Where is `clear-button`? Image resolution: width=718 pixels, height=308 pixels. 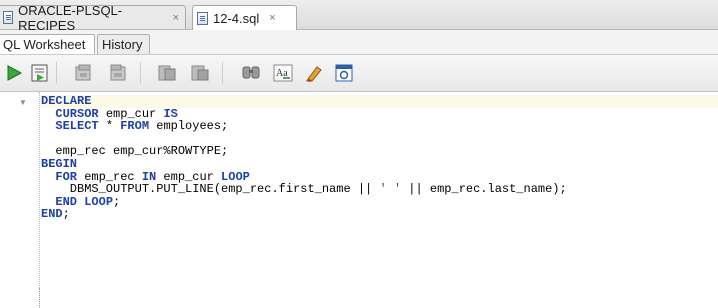 clear-button is located at coordinates (314, 73).